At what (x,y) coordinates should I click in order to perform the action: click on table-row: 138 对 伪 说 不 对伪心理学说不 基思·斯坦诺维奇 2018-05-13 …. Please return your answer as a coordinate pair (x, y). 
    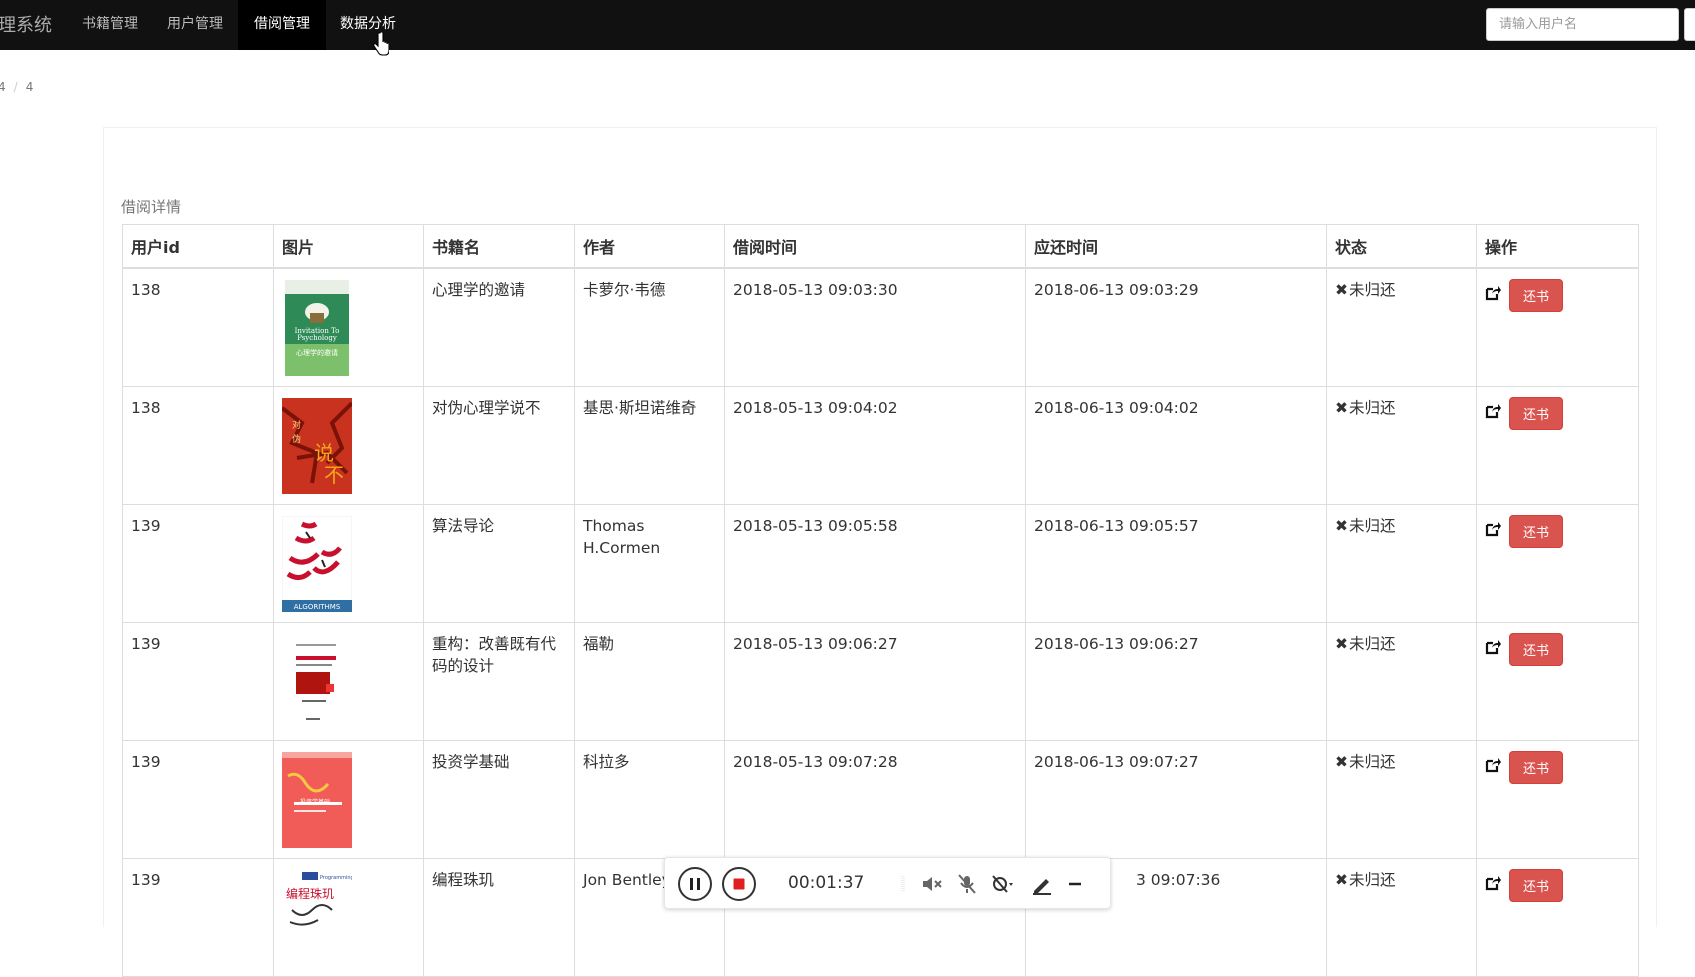
    Looking at the image, I should click on (880, 445).